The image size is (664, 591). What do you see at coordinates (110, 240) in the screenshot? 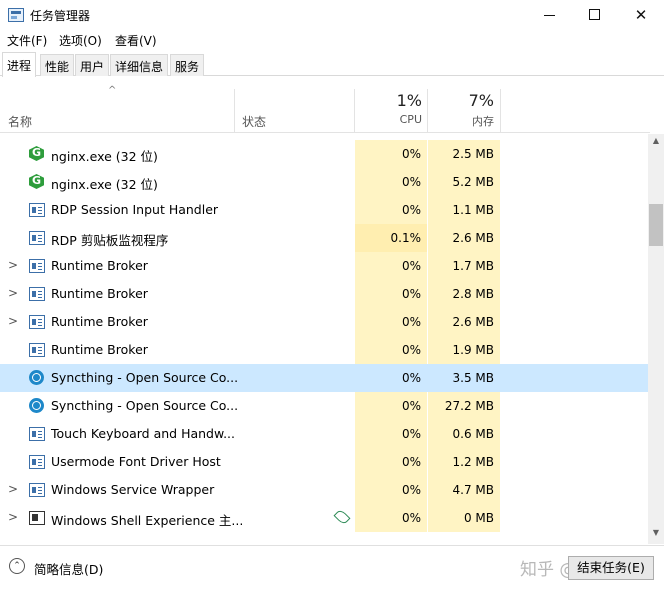
I see `process-name: RDP 剪贴板监视程序` at bounding box center [110, 240].